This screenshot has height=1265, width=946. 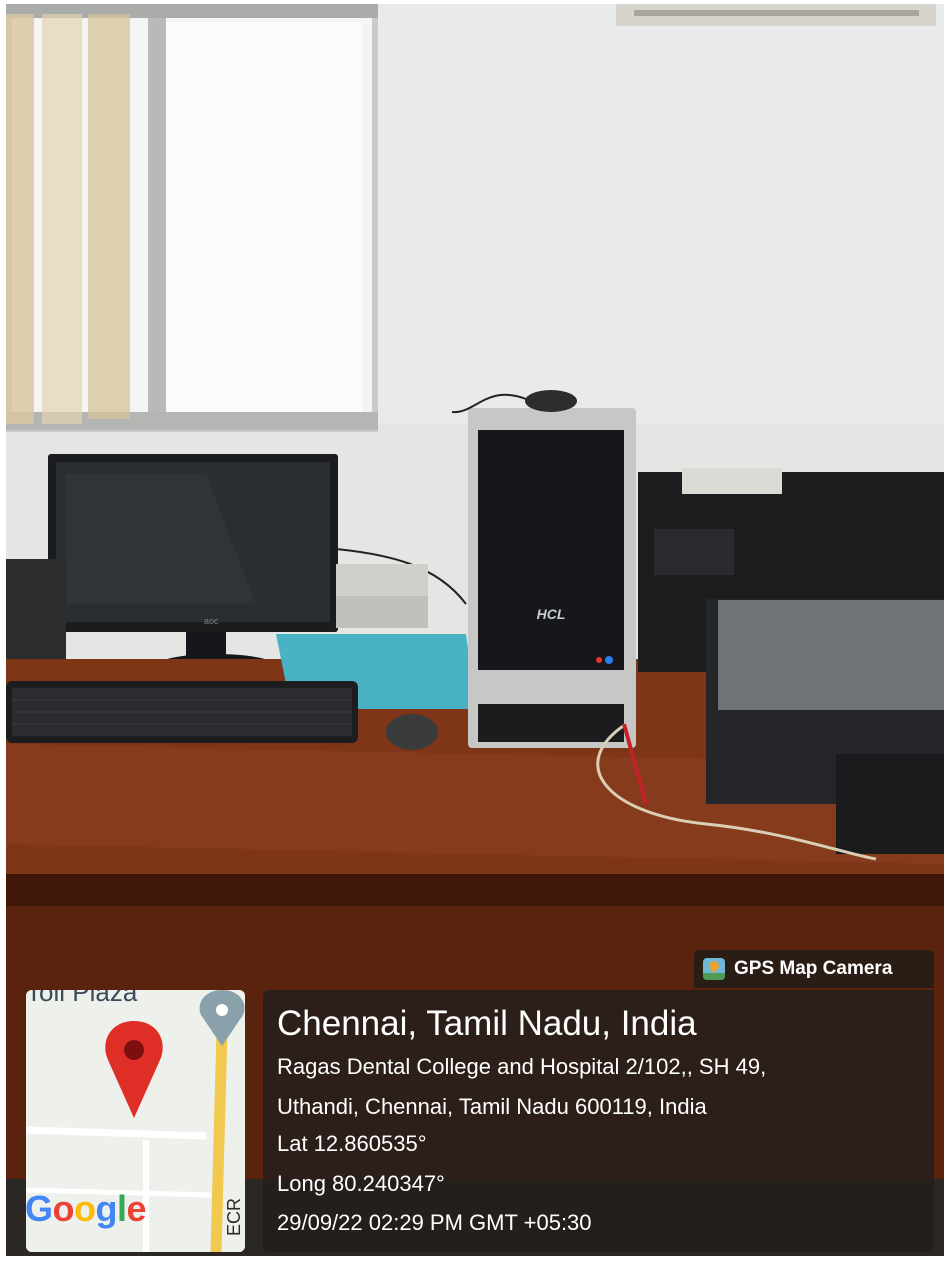 What do you see at coordinates (487, 1023) in the screenshot?
I see `city-line: Chennai, Tamil Nadu, India` at bounding box center [487, 1023].